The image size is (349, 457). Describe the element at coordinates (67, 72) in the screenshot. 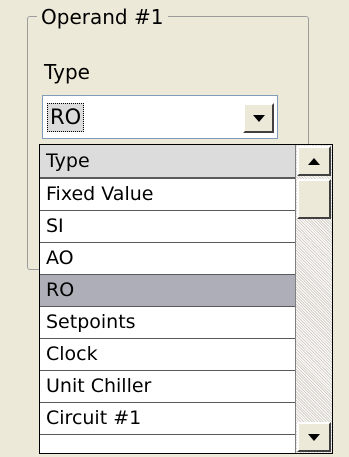

I see `type-label: Type` at that location.